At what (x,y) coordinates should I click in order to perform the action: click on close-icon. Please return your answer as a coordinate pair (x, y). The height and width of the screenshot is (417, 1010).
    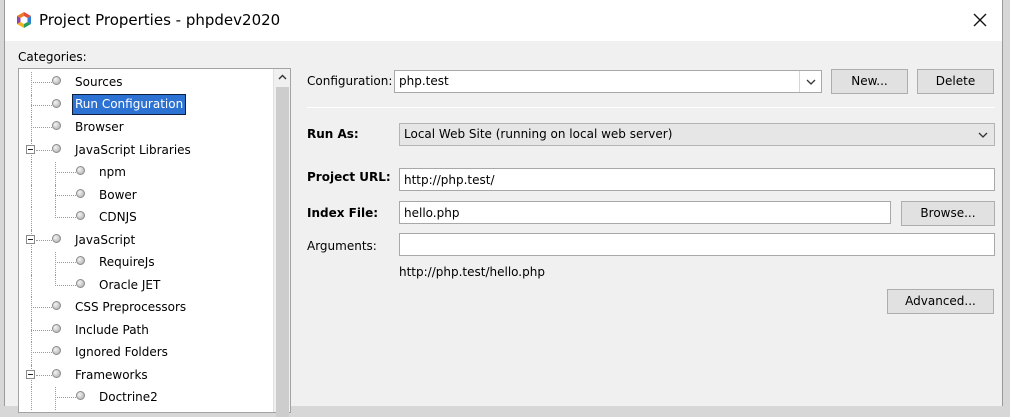
    Looking at the image, I should click on (980, 20).